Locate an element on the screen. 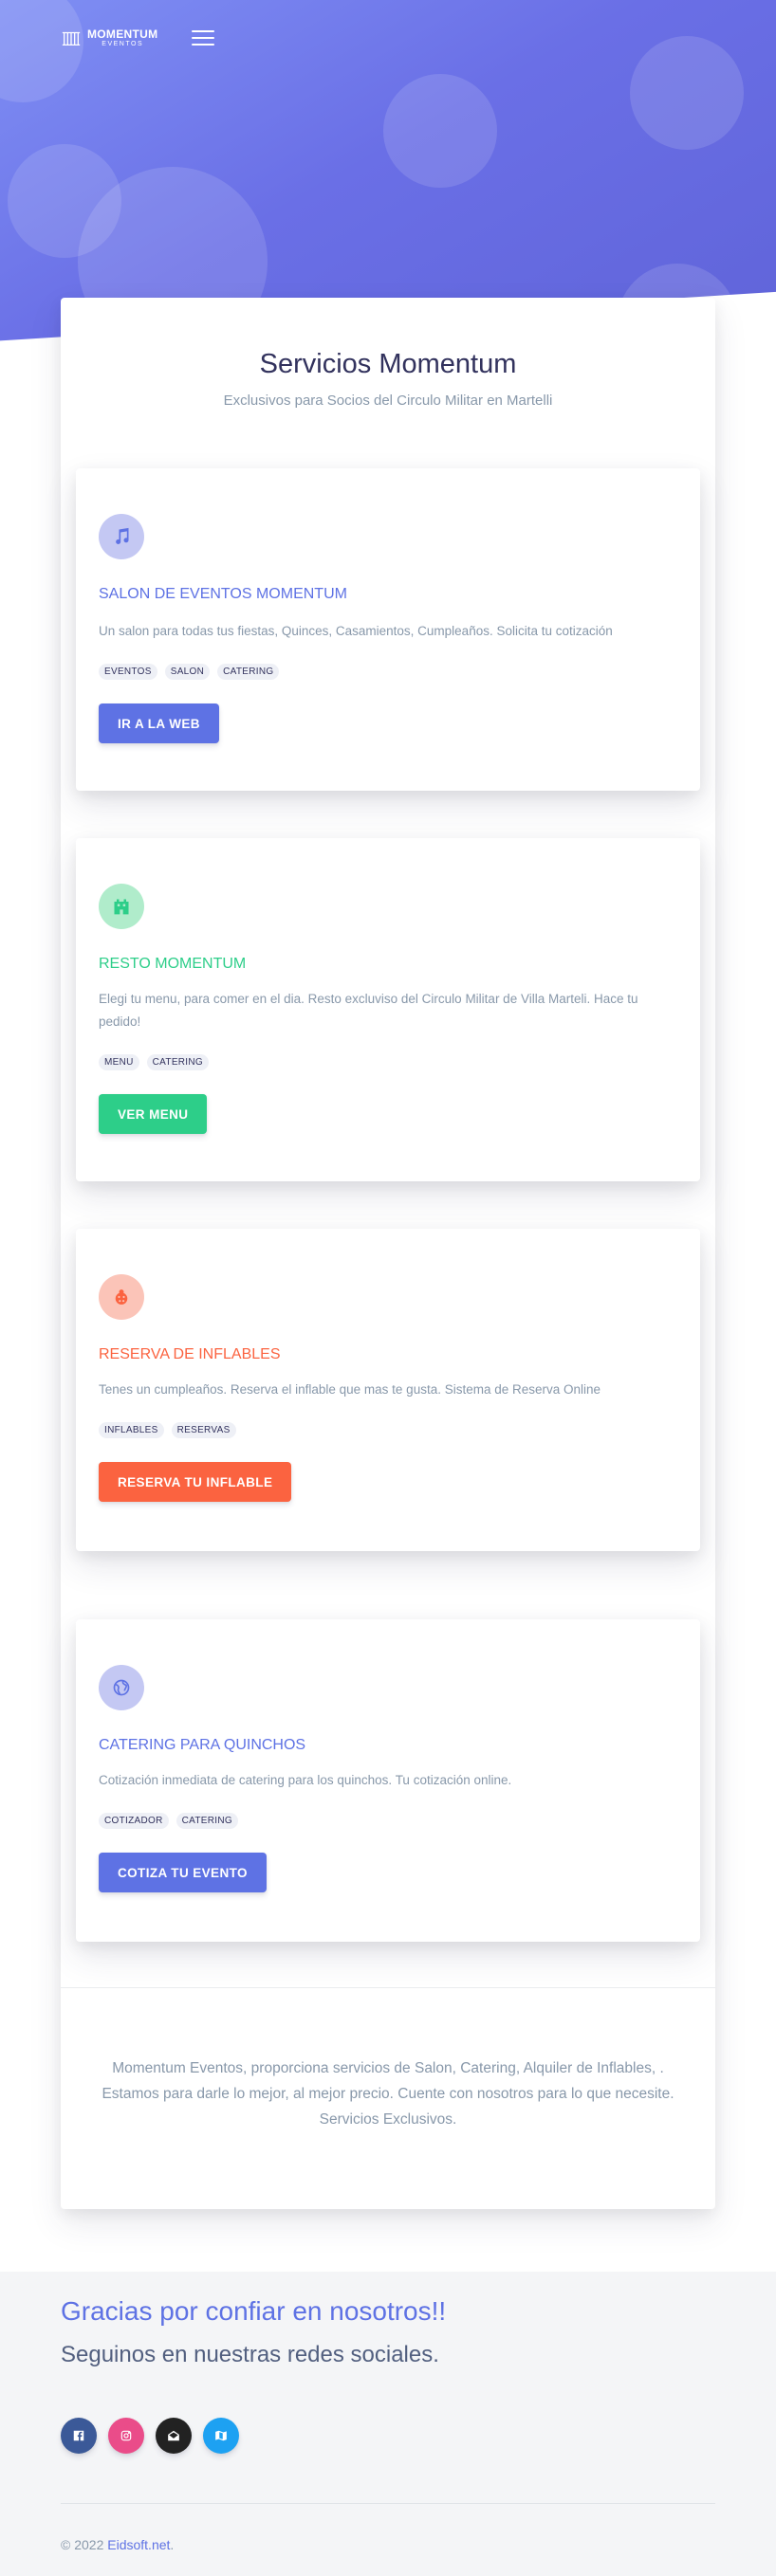  service-title: SALON DE EVENTOS MOMENTUM is located at coordinates (223, 594).